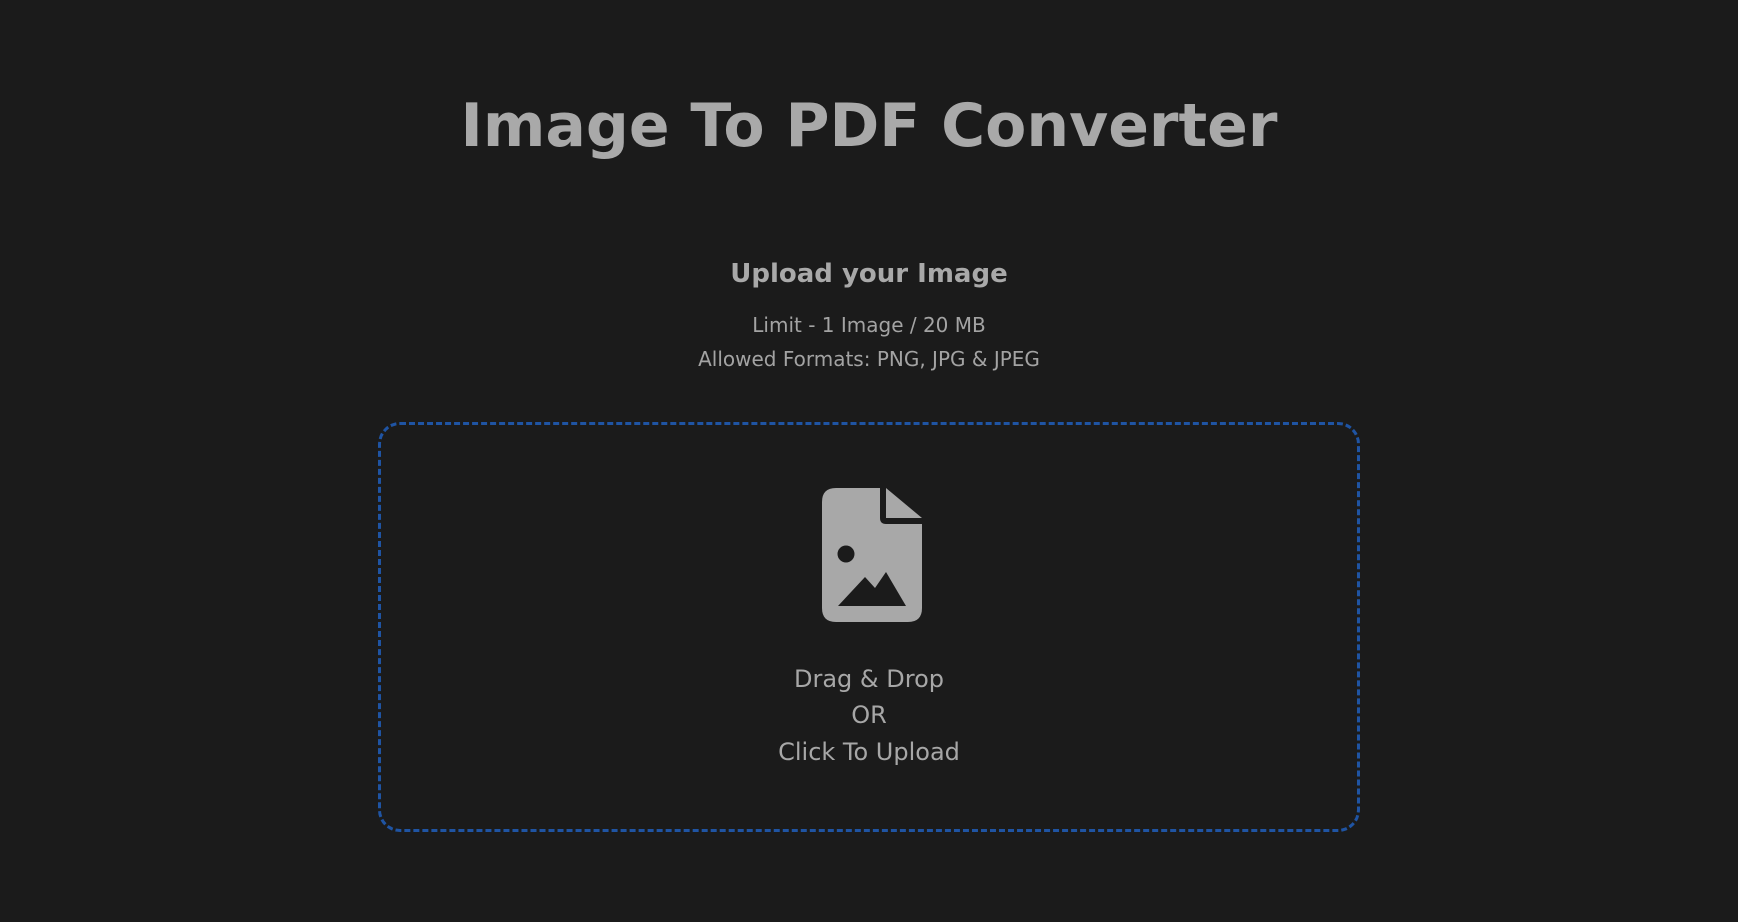  What do you see at coordinates (869, 679) in the screenshot?
I see `drag-drop-text: Drag & Drop` at bounding box center [869, 679].